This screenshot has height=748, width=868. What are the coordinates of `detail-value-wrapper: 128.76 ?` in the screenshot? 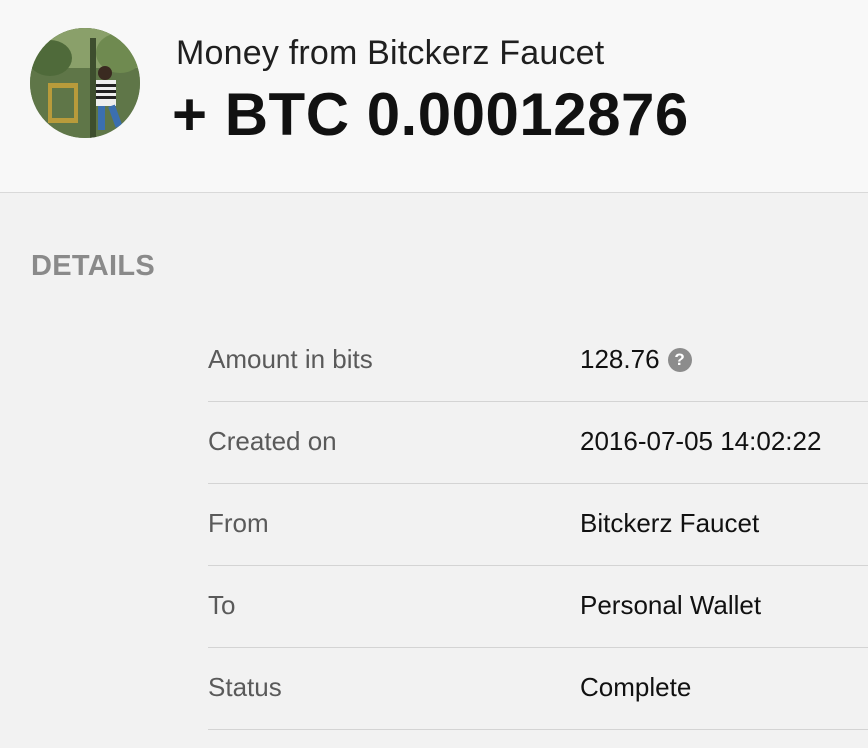 It's located at (636, 359).